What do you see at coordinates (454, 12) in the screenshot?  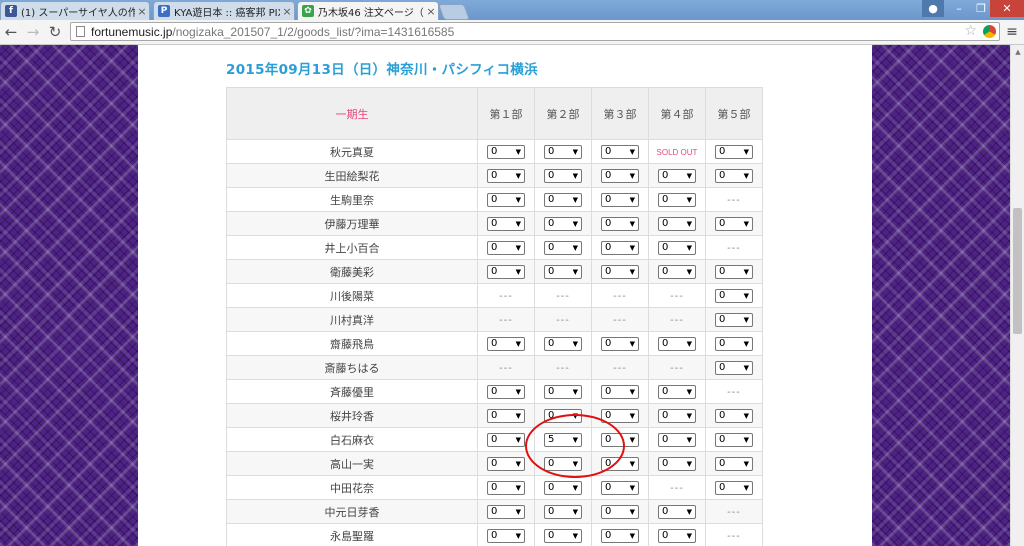 I see `new-tab-button` at bounding box center [454, 12].